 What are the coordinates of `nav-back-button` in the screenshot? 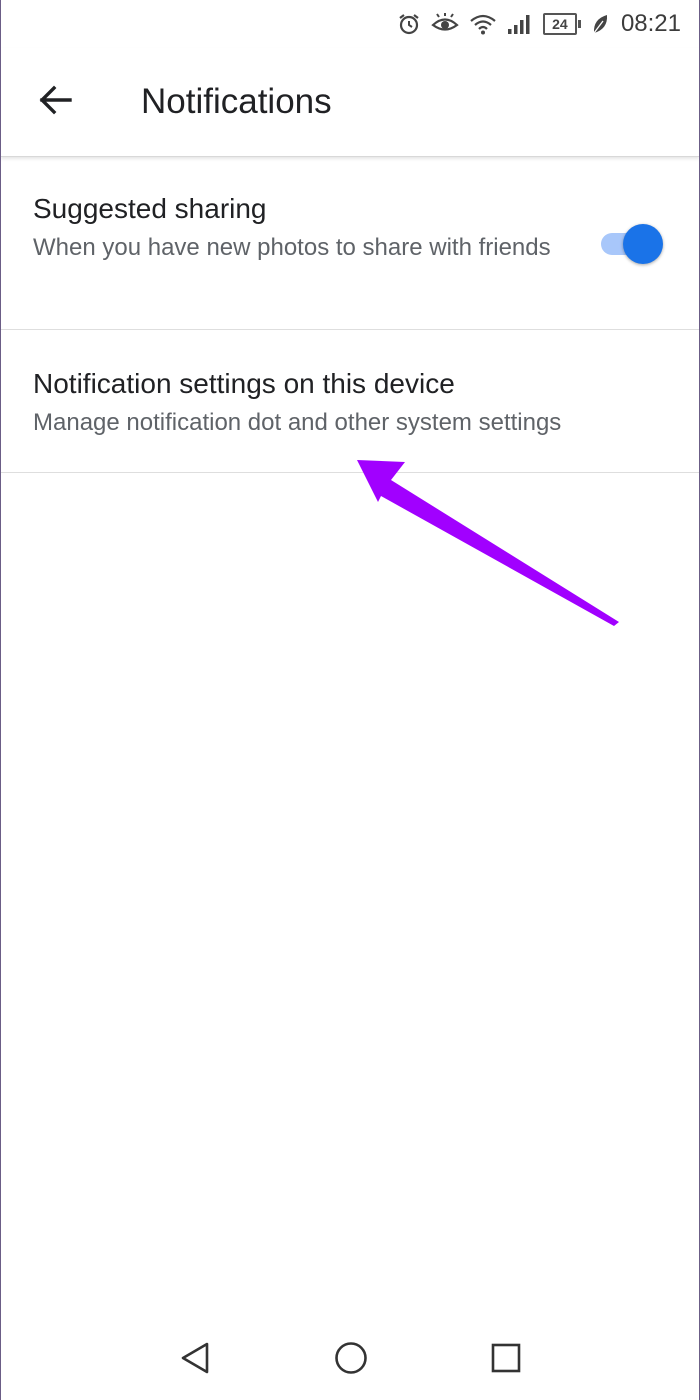 It's located at (195, 1360).